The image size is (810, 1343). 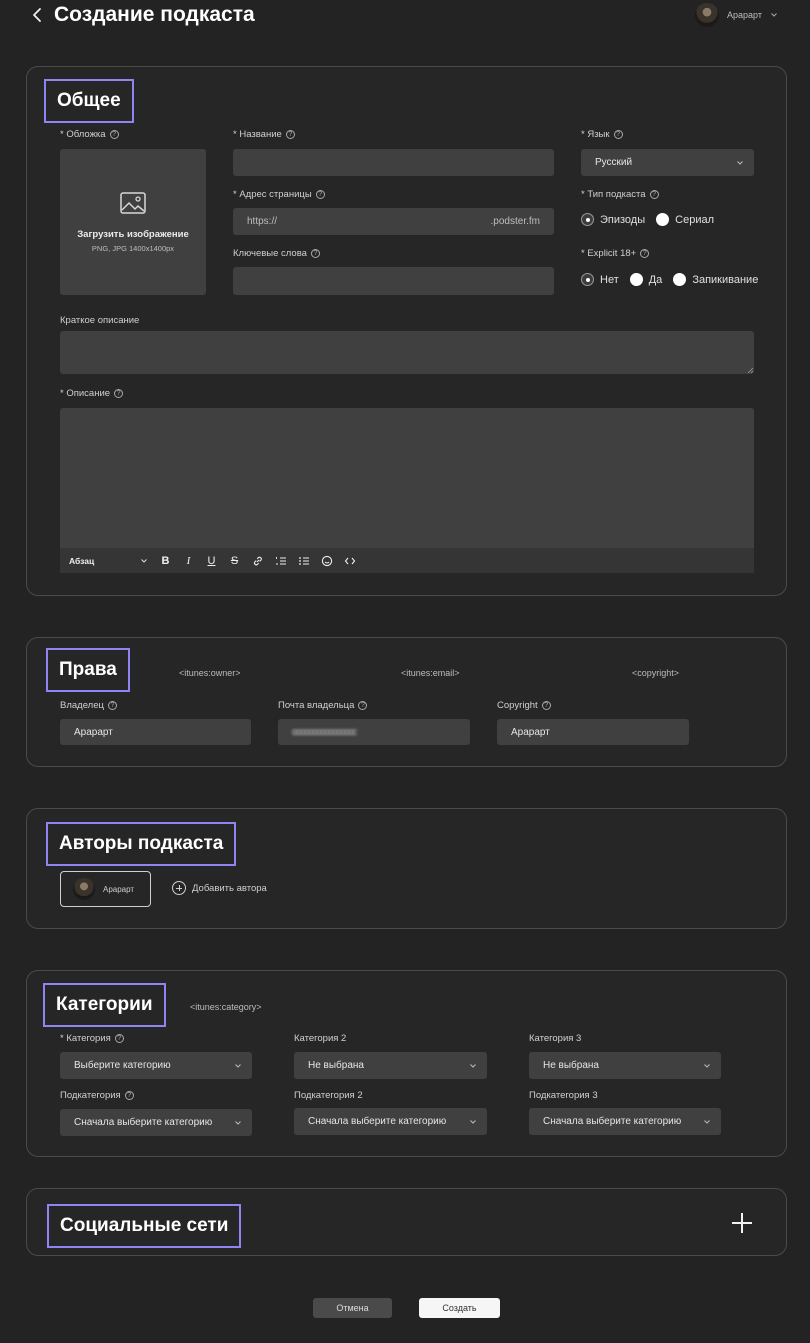 I want to click on category2-label: Категория 2, so click(x=320, y=1038).